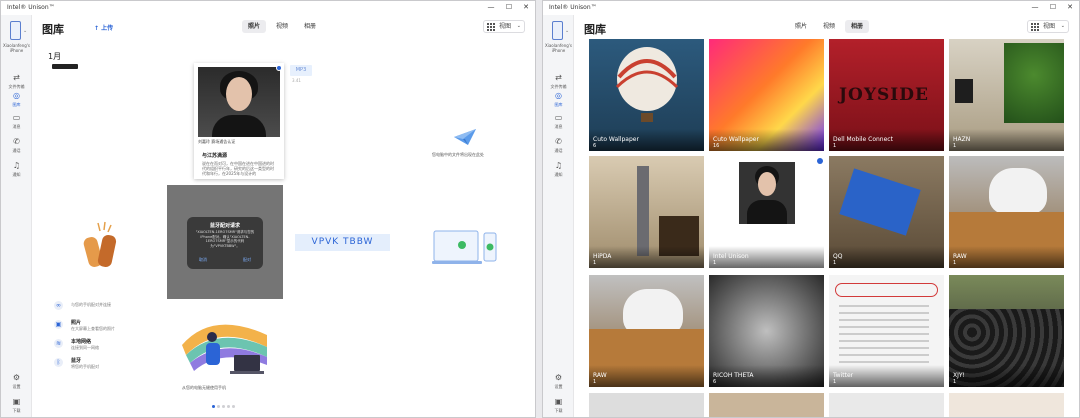  I want to click on album-tile: HAZN 1, so click(1006, 95).